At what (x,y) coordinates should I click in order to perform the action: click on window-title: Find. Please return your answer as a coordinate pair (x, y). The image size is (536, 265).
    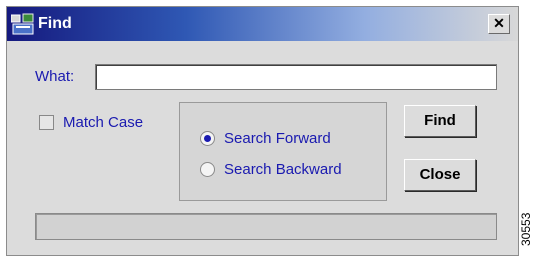
    Looking at the image, I should click on (55, 23).